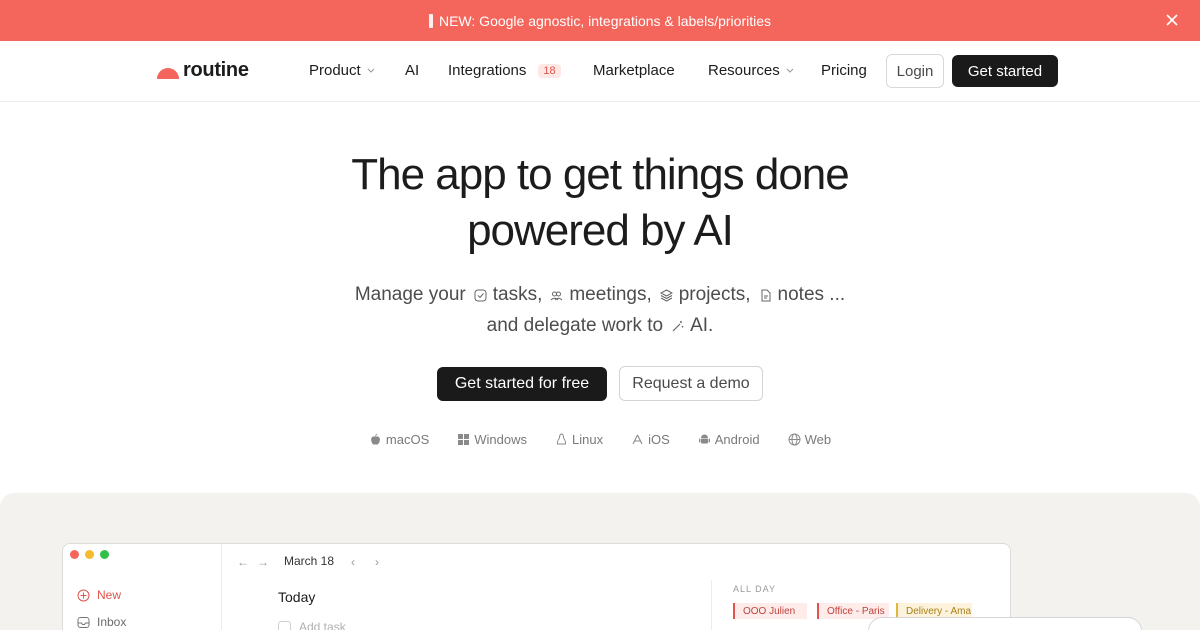  What do you see at coordinates (297, 597) in the screenshot?
I see `today-heading: Today` at bounding box center [297, 597].